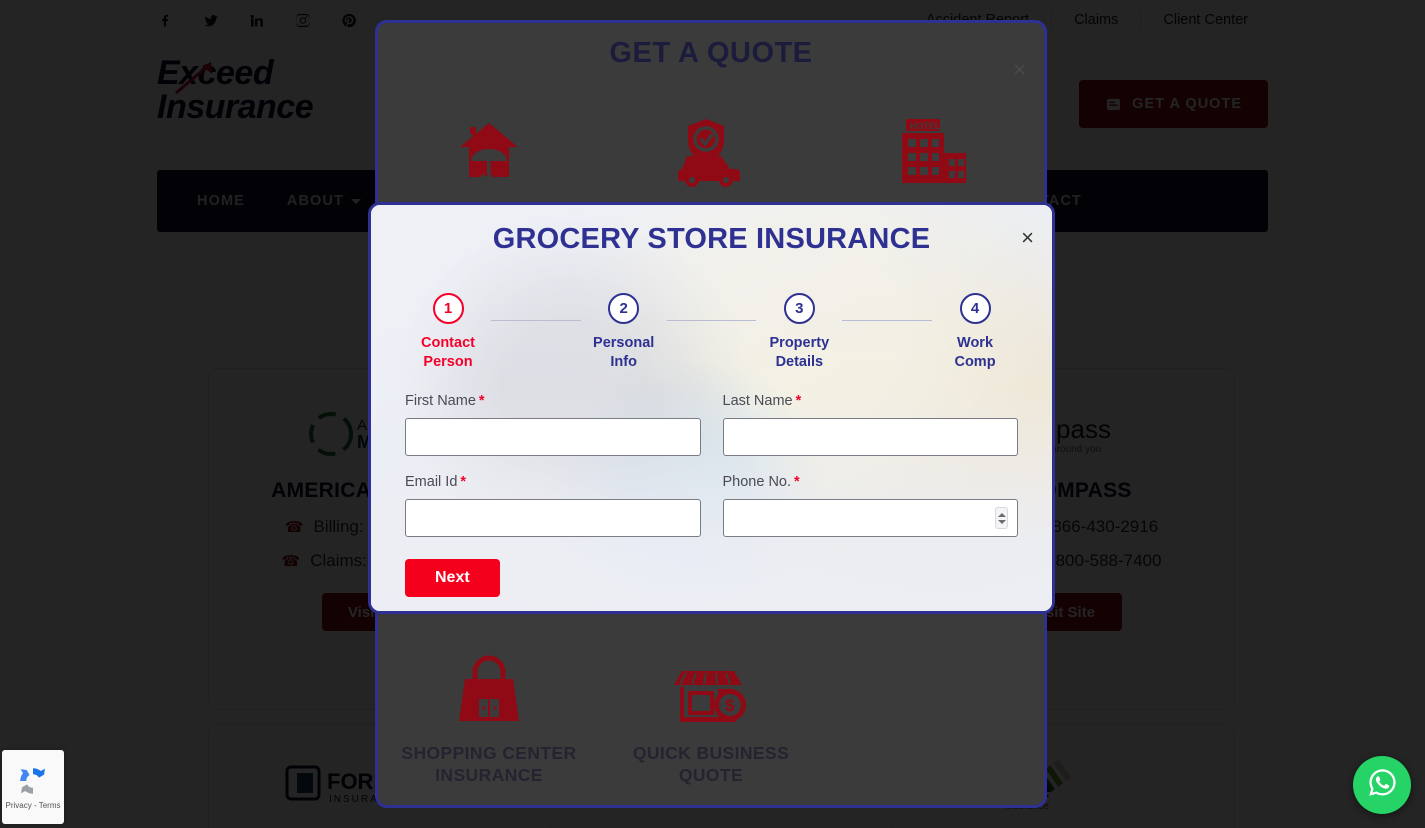  I want to click on recaptcha-label: Privacy - Terms, so click(33, 805).